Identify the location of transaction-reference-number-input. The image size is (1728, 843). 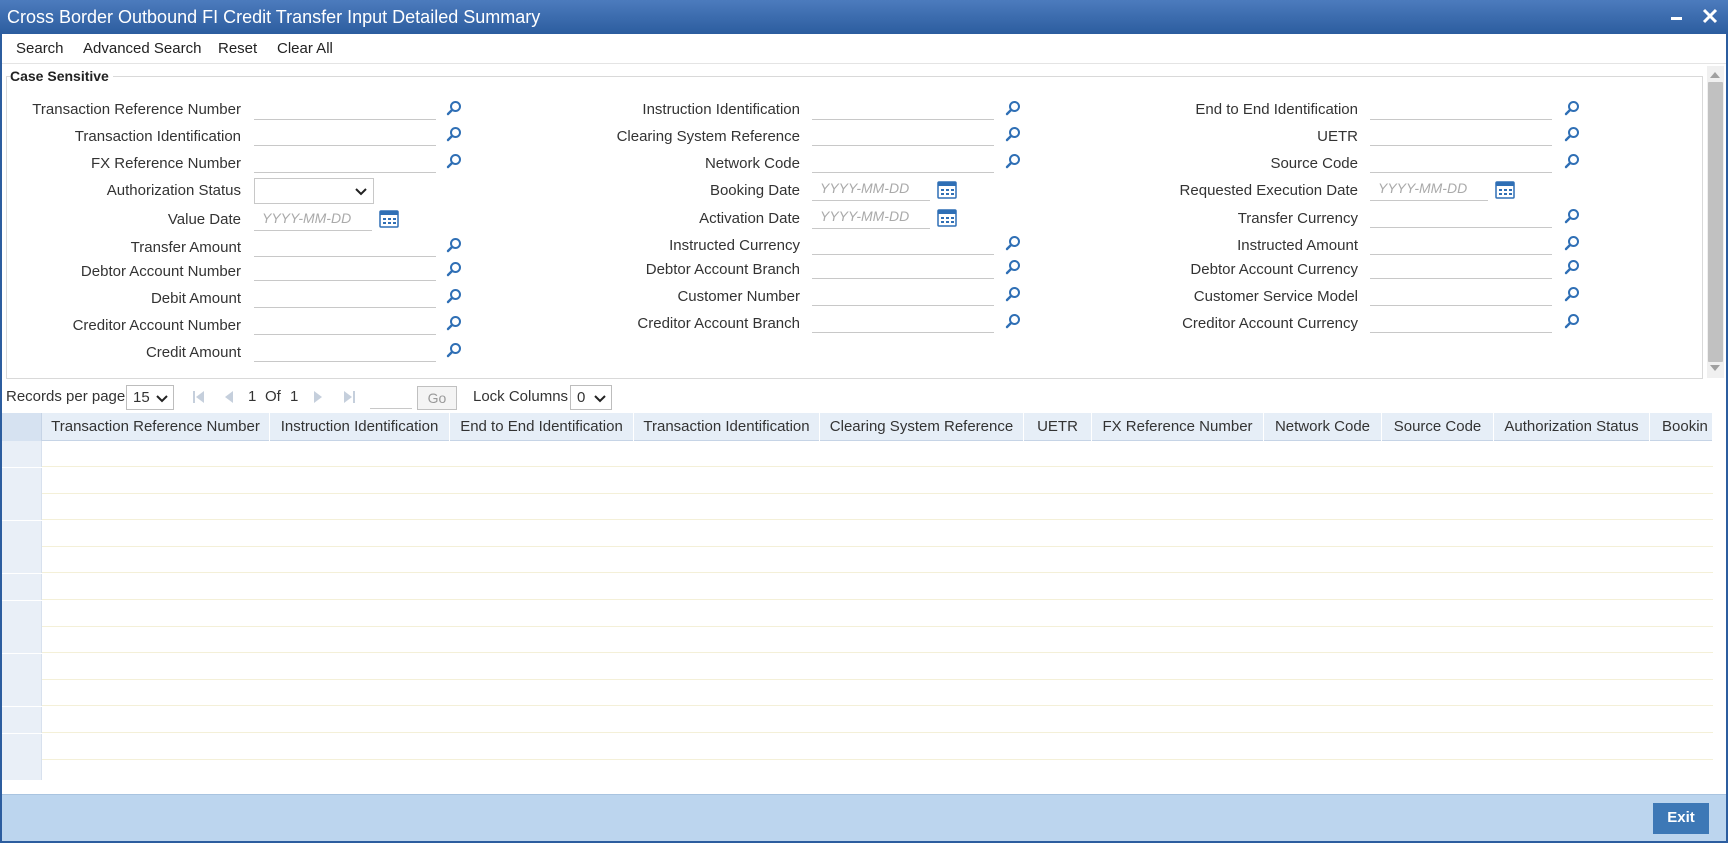
(345, 108).